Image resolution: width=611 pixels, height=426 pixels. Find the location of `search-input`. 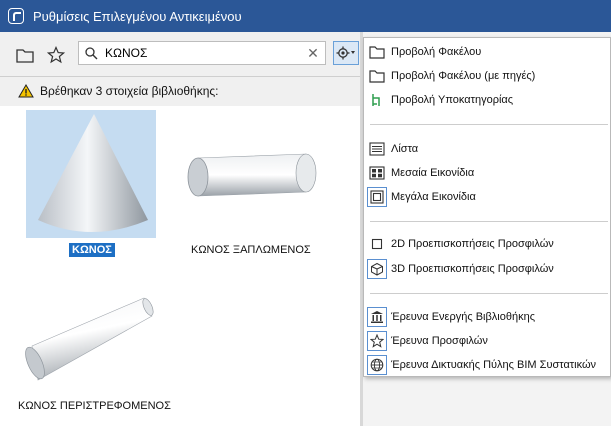

search-input is located at coordinates (205, 53).